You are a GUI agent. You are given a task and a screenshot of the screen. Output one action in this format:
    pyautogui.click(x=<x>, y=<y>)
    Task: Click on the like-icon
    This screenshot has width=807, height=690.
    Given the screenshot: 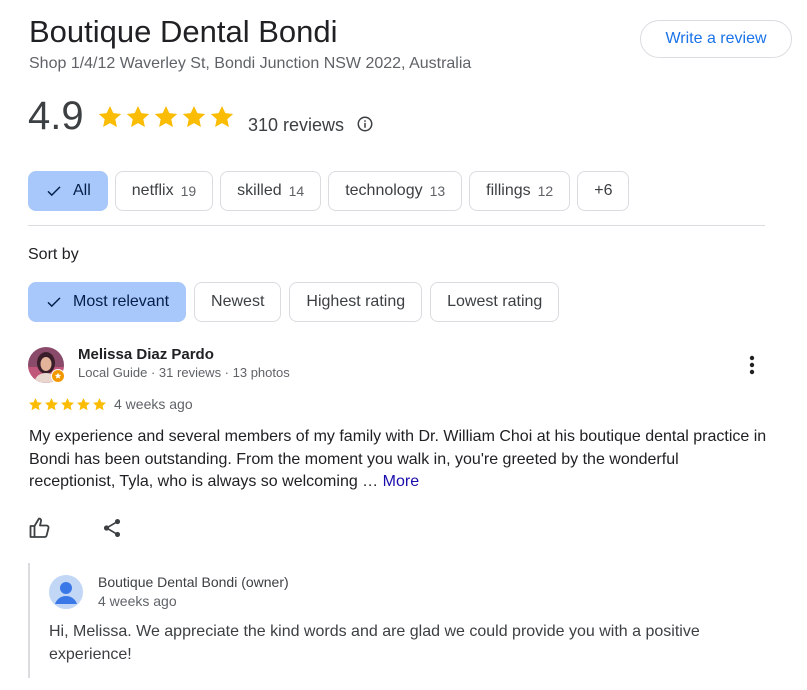 What is the action you would take?
    pyautogui.click(x=40, y=528)
    